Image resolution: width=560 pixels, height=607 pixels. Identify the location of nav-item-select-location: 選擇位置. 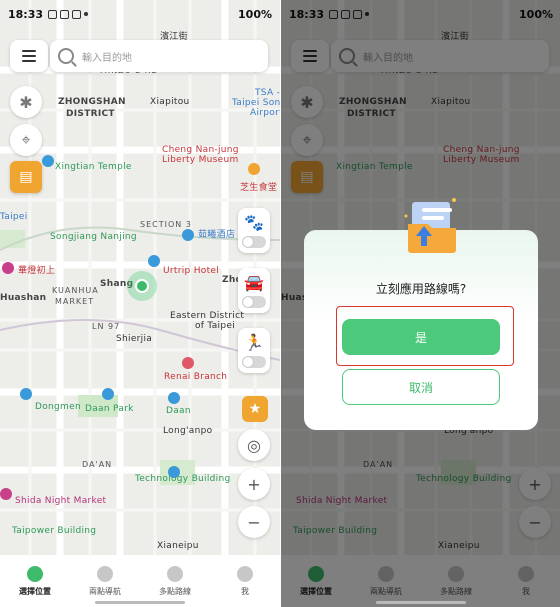
(35, 581).